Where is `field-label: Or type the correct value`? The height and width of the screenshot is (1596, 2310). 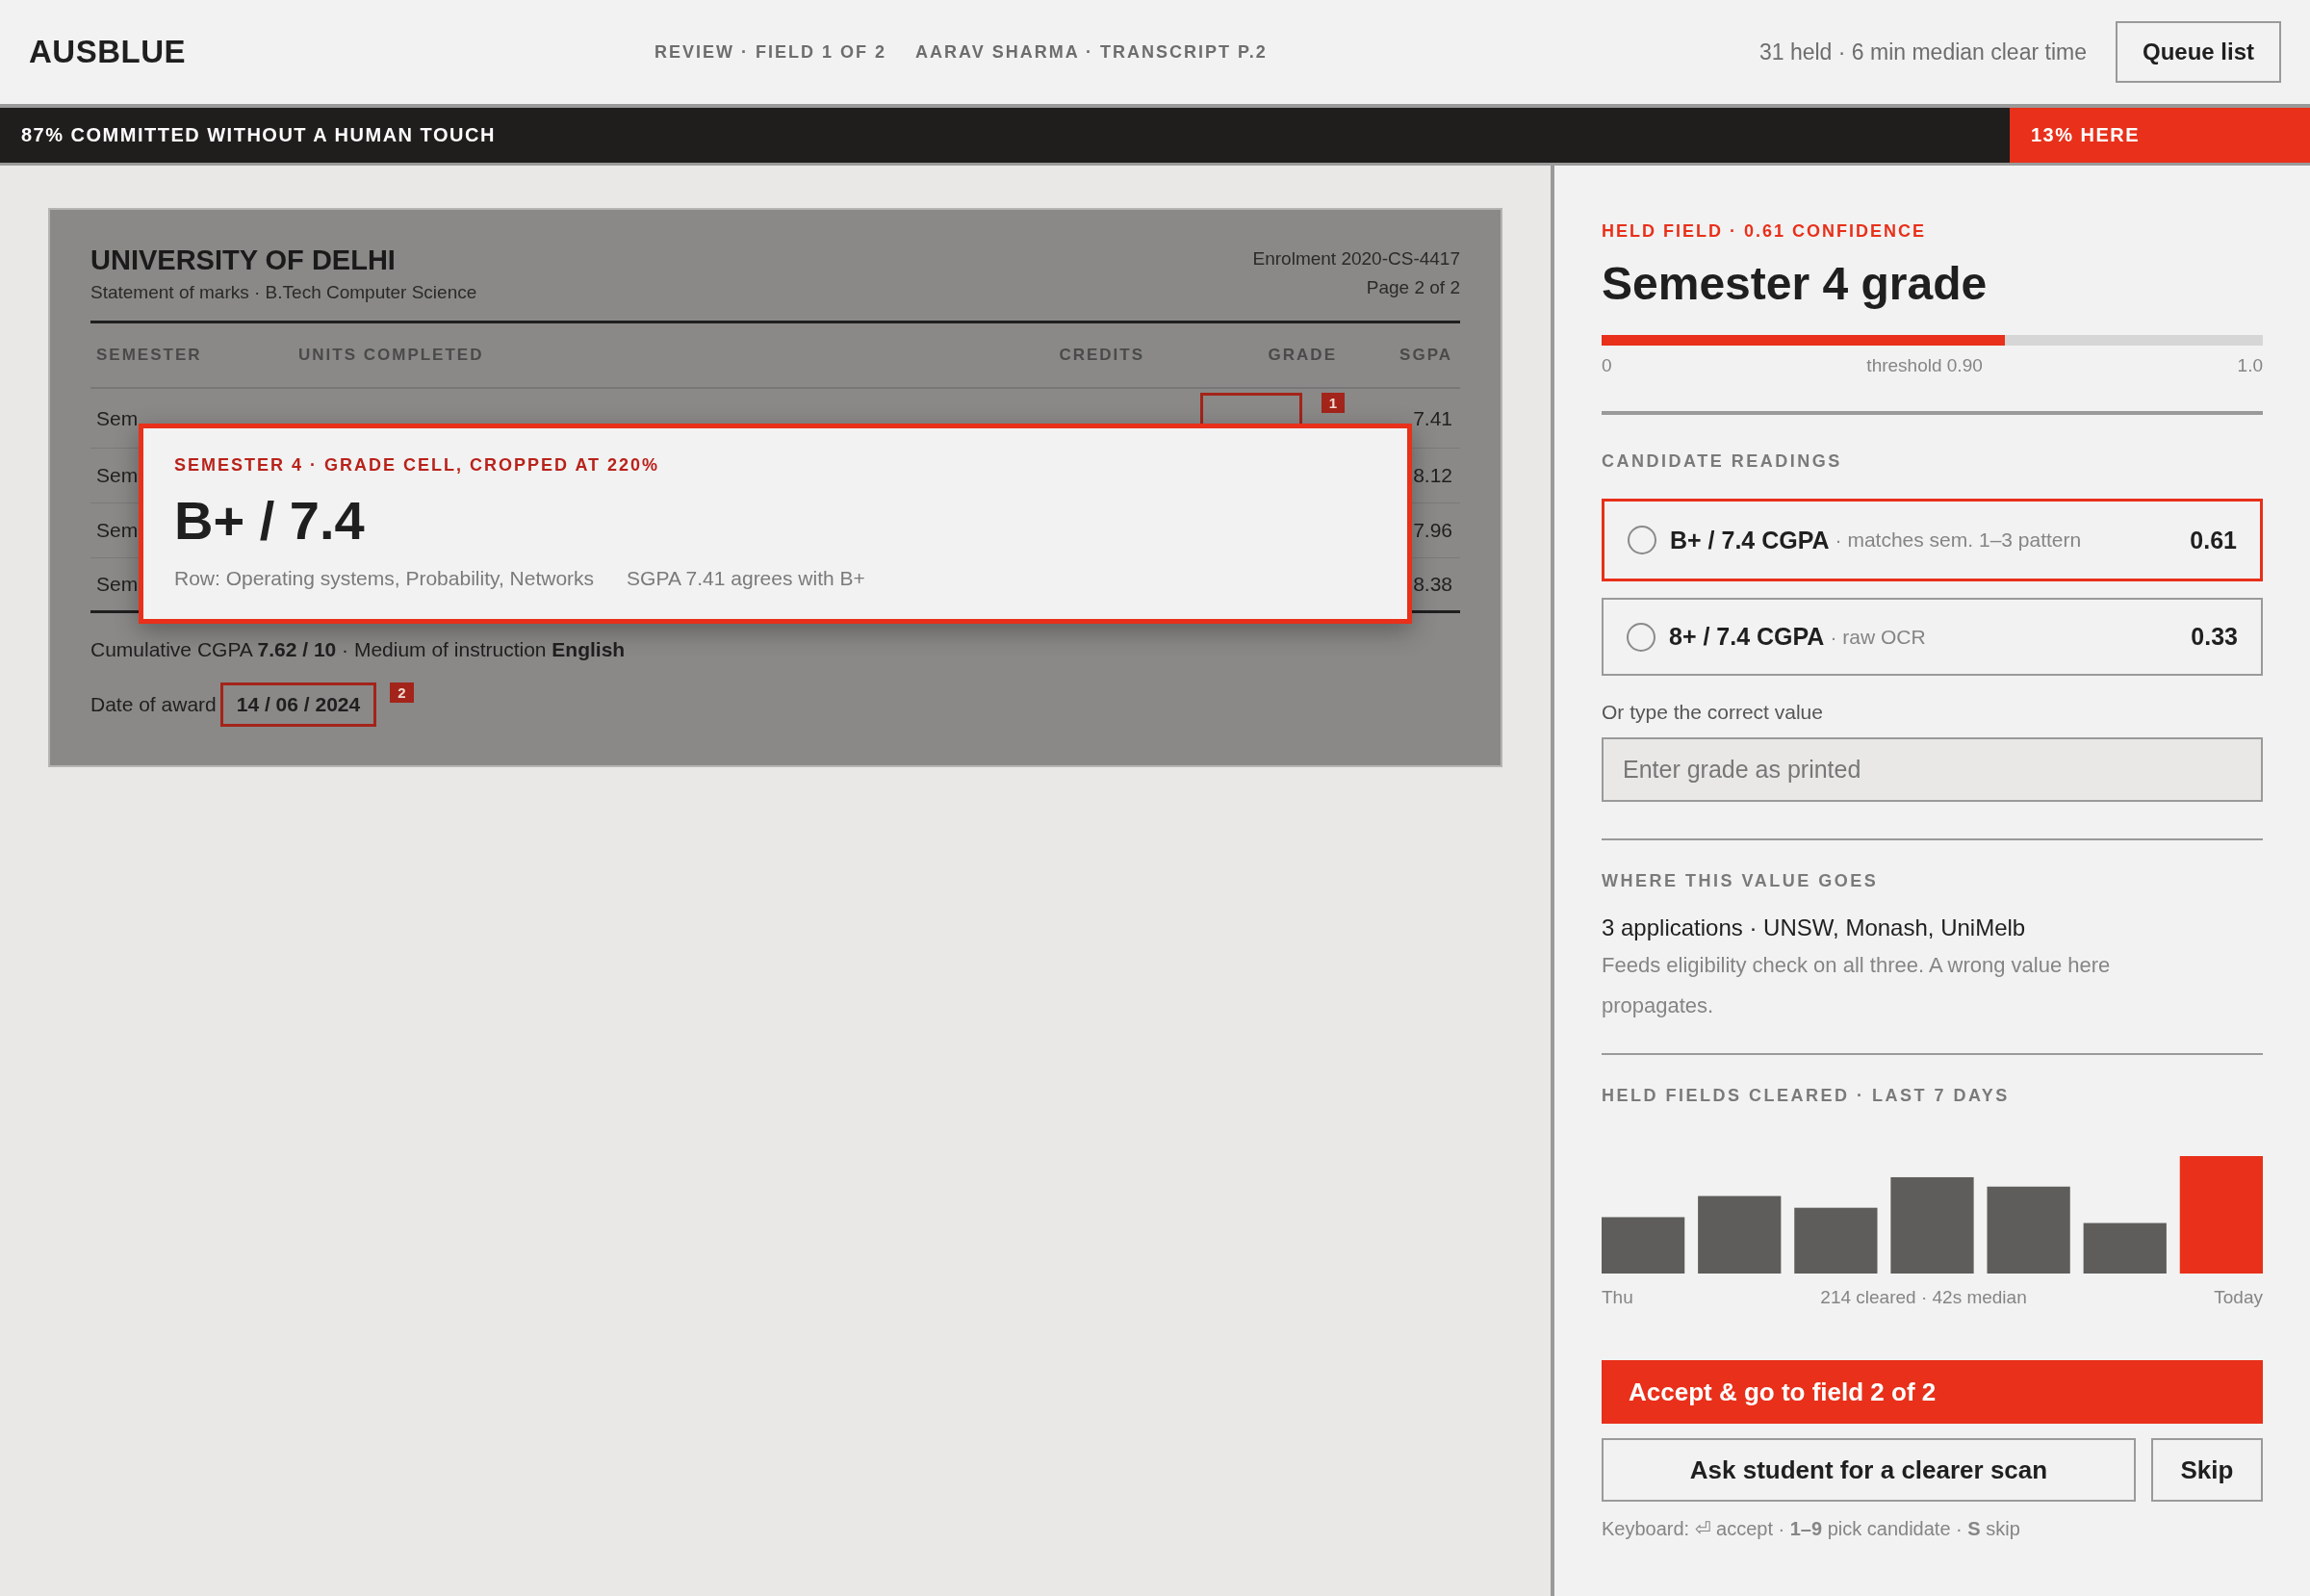
field-label: Or type the correct value is located at coordinates (1713, 712).